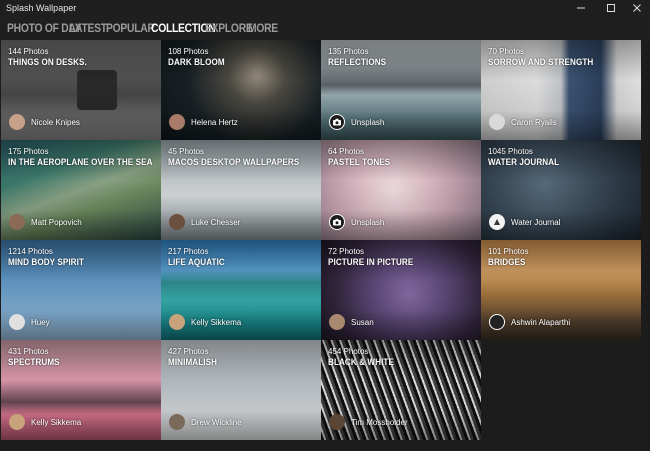  I want to click on photo-count: 1214 Photos, so click(30, 251).